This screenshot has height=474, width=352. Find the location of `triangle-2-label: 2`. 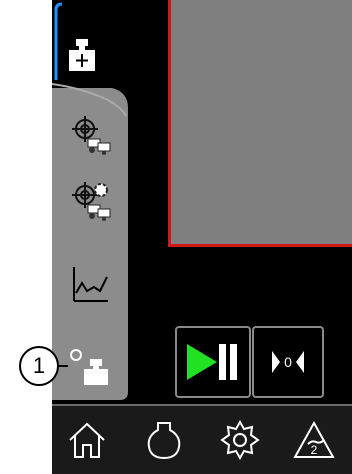

triangle-2-label: 2 is located at coordinates (314, 450).